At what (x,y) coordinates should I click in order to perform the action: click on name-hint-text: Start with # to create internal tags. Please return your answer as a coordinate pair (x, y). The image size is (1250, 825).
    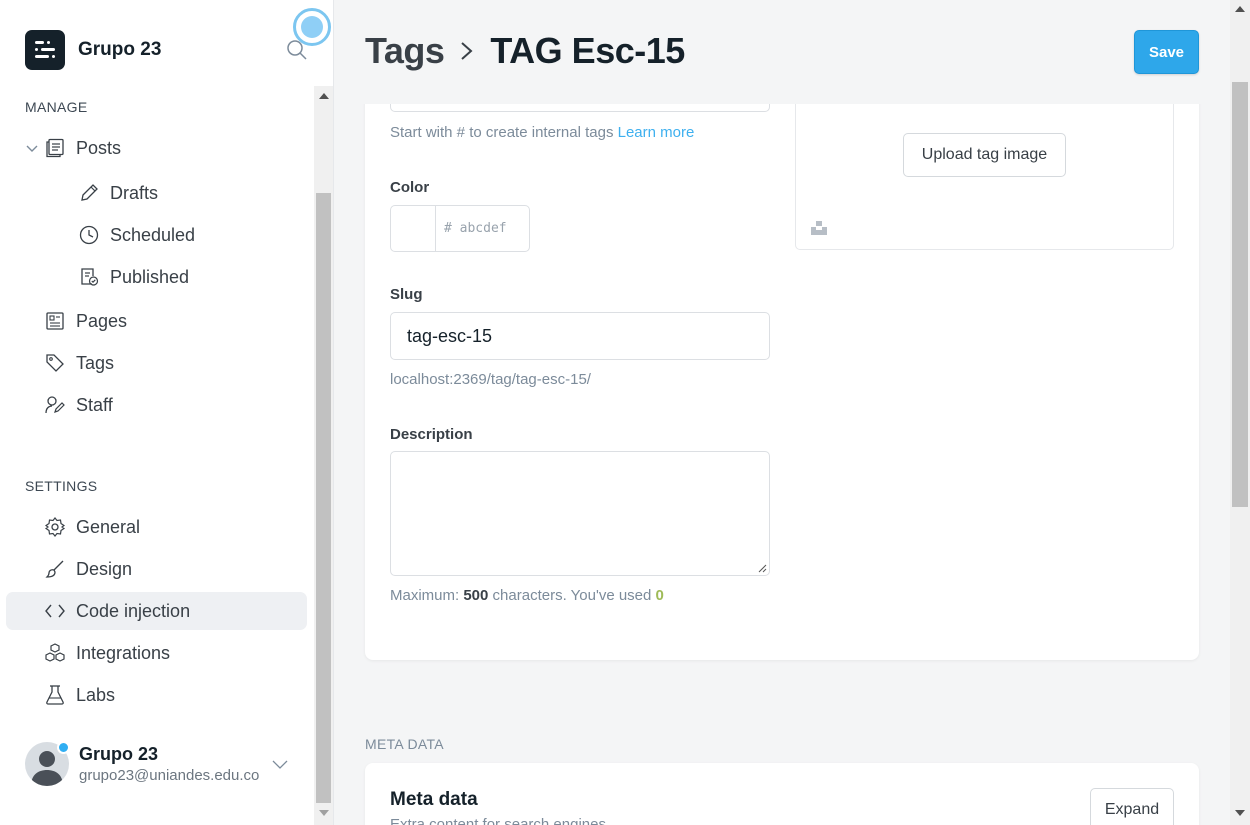
    Looking at the image, I should click on (502, 132).